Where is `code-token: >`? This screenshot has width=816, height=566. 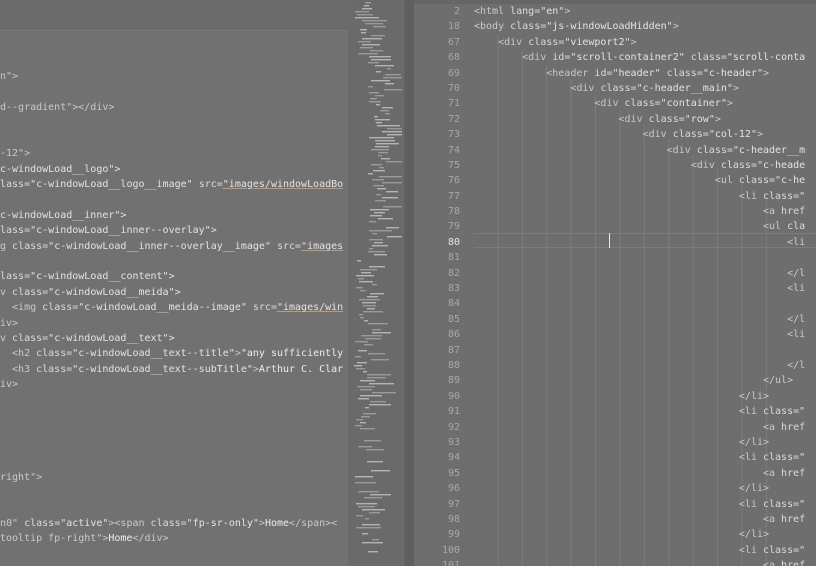 code-token: > is located at coordinates (675, 27).